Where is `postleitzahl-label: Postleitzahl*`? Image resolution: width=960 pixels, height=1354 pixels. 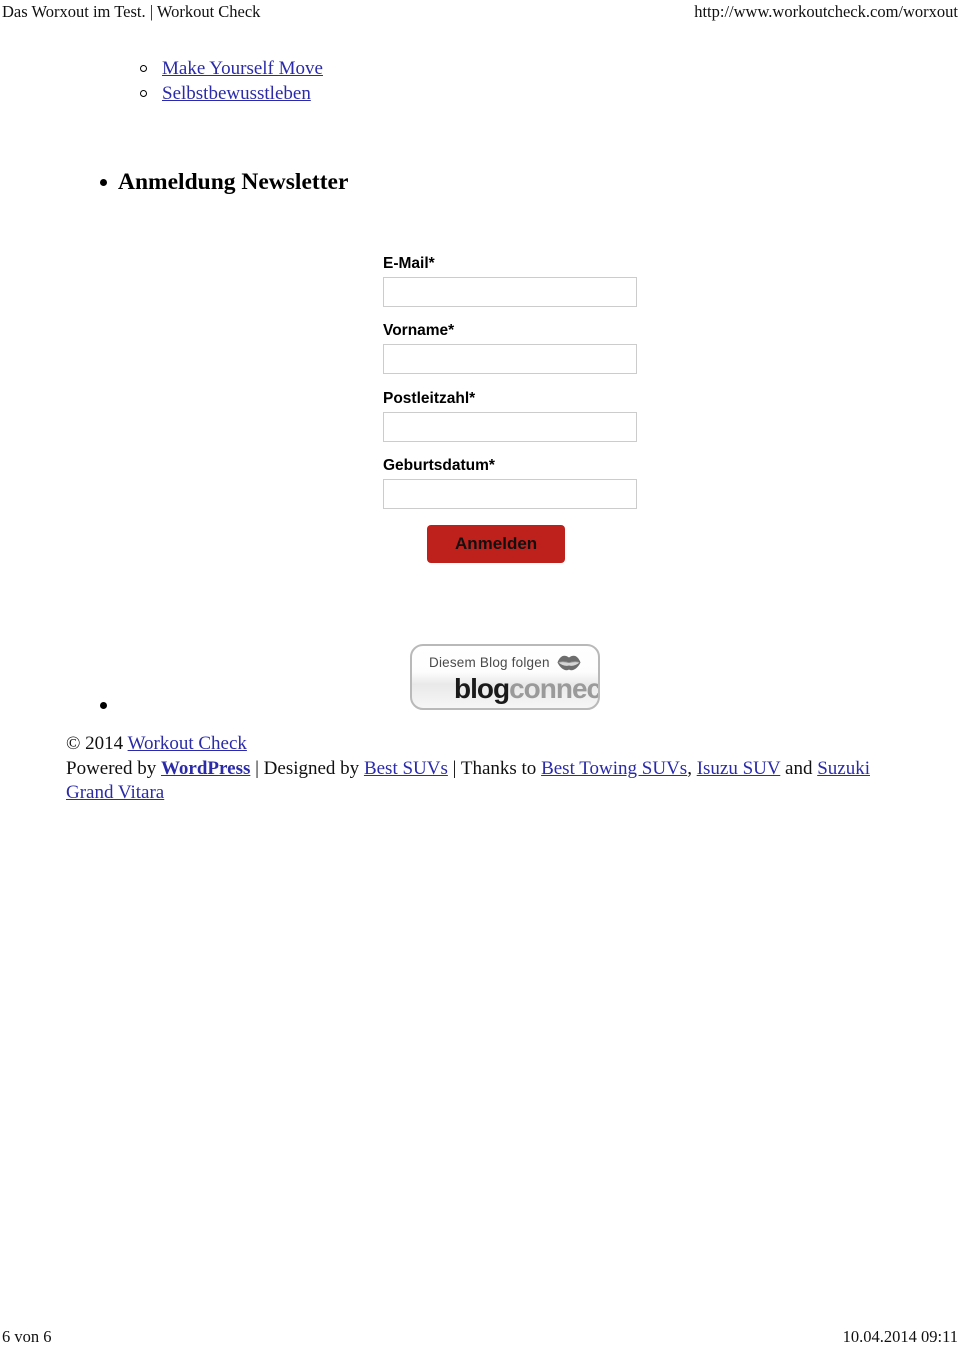
postleitzahl-label: Postleitzahl* is located at coordinates (429, 398).